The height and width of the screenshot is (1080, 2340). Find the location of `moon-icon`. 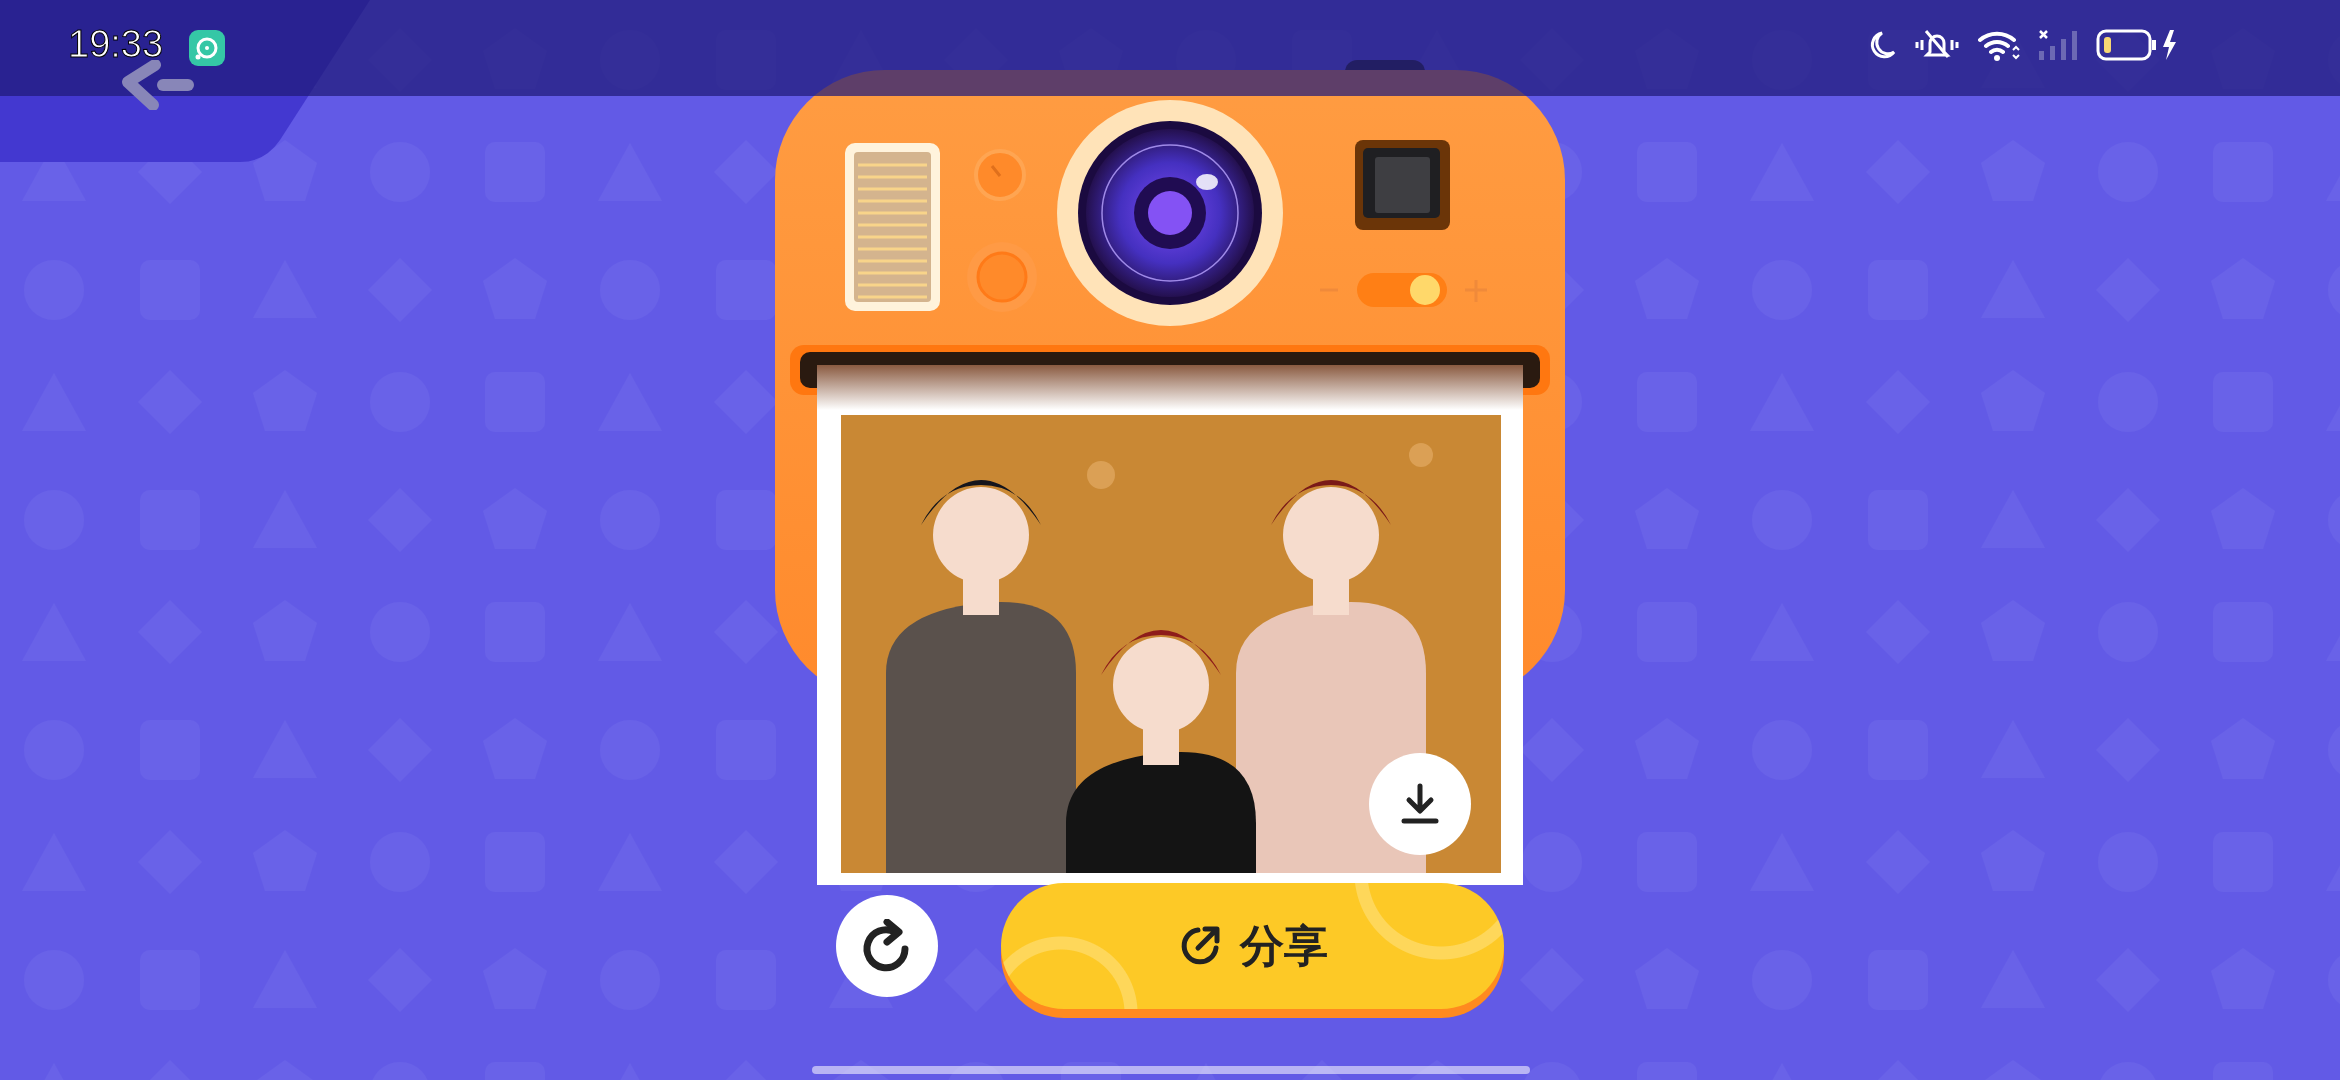

moon-icon is located at coordinates (1882, 45).